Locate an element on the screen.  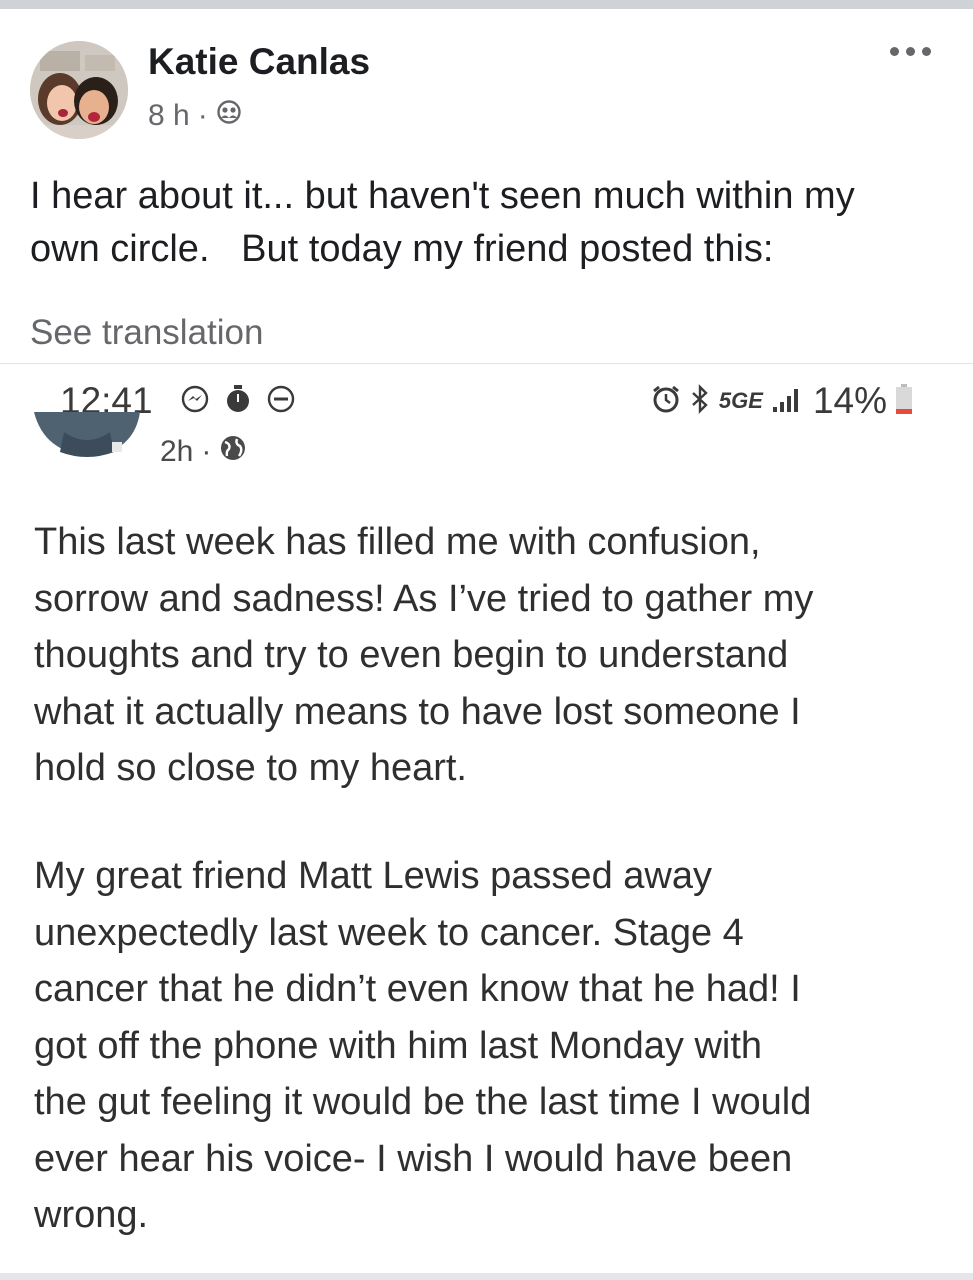
top-divider is located at coordinates (486, 4).